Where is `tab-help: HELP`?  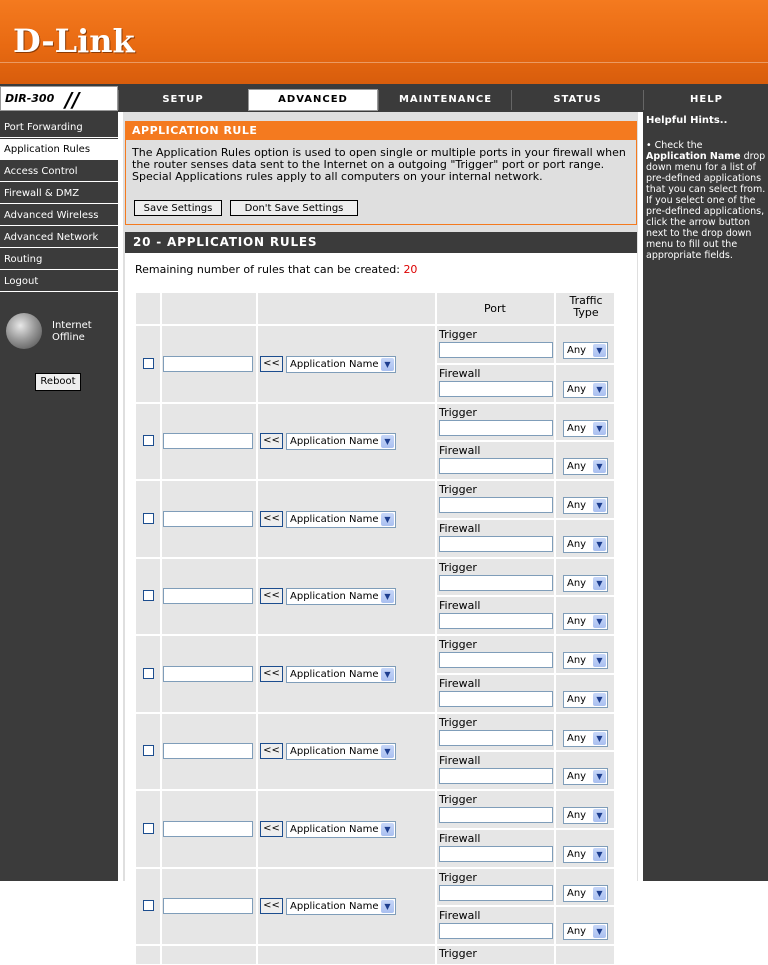 tab-help: HELP is located at coordinates (705, 100).